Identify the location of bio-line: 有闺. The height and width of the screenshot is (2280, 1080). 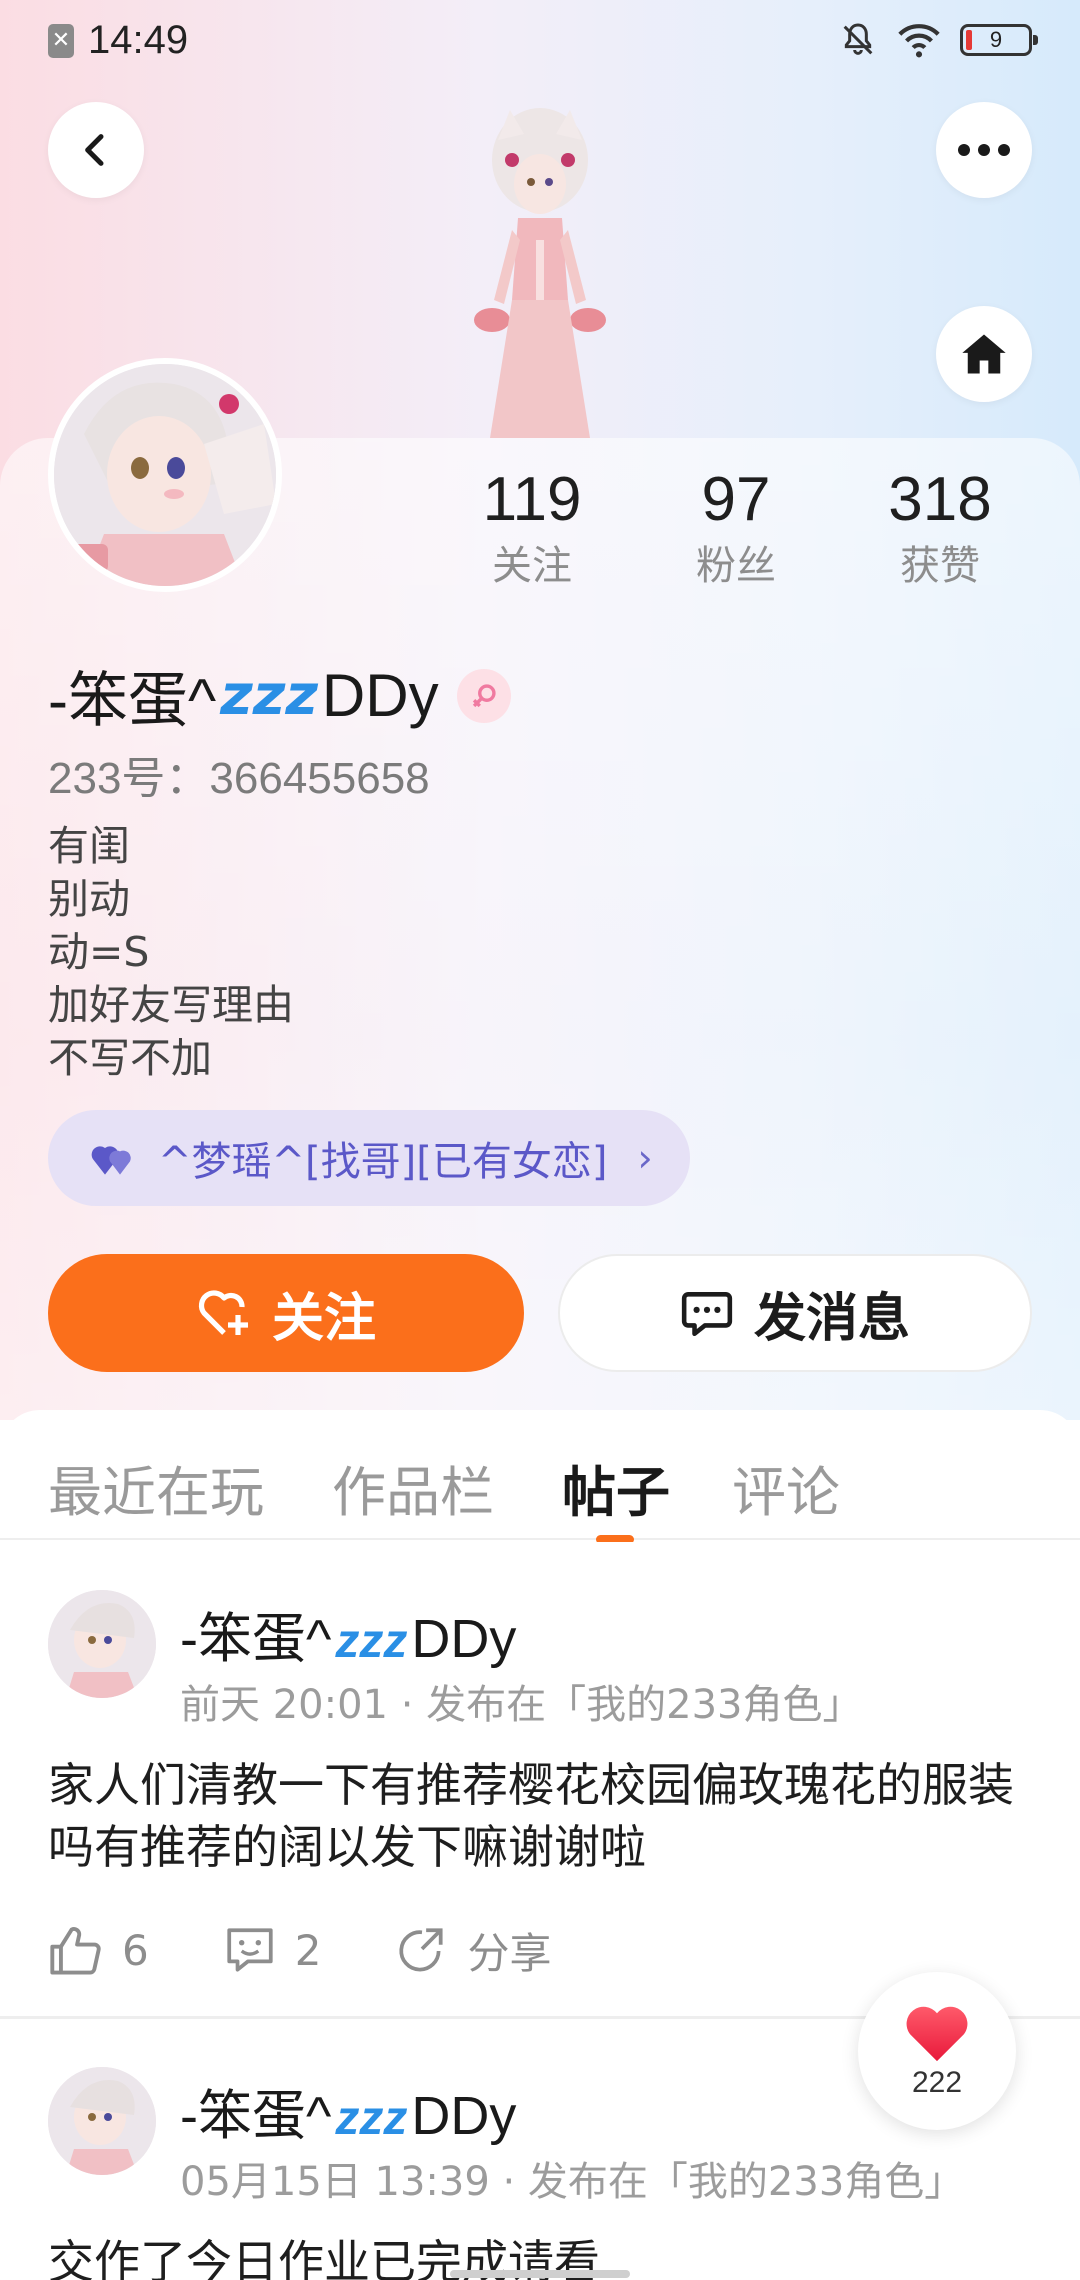
(89, 846).